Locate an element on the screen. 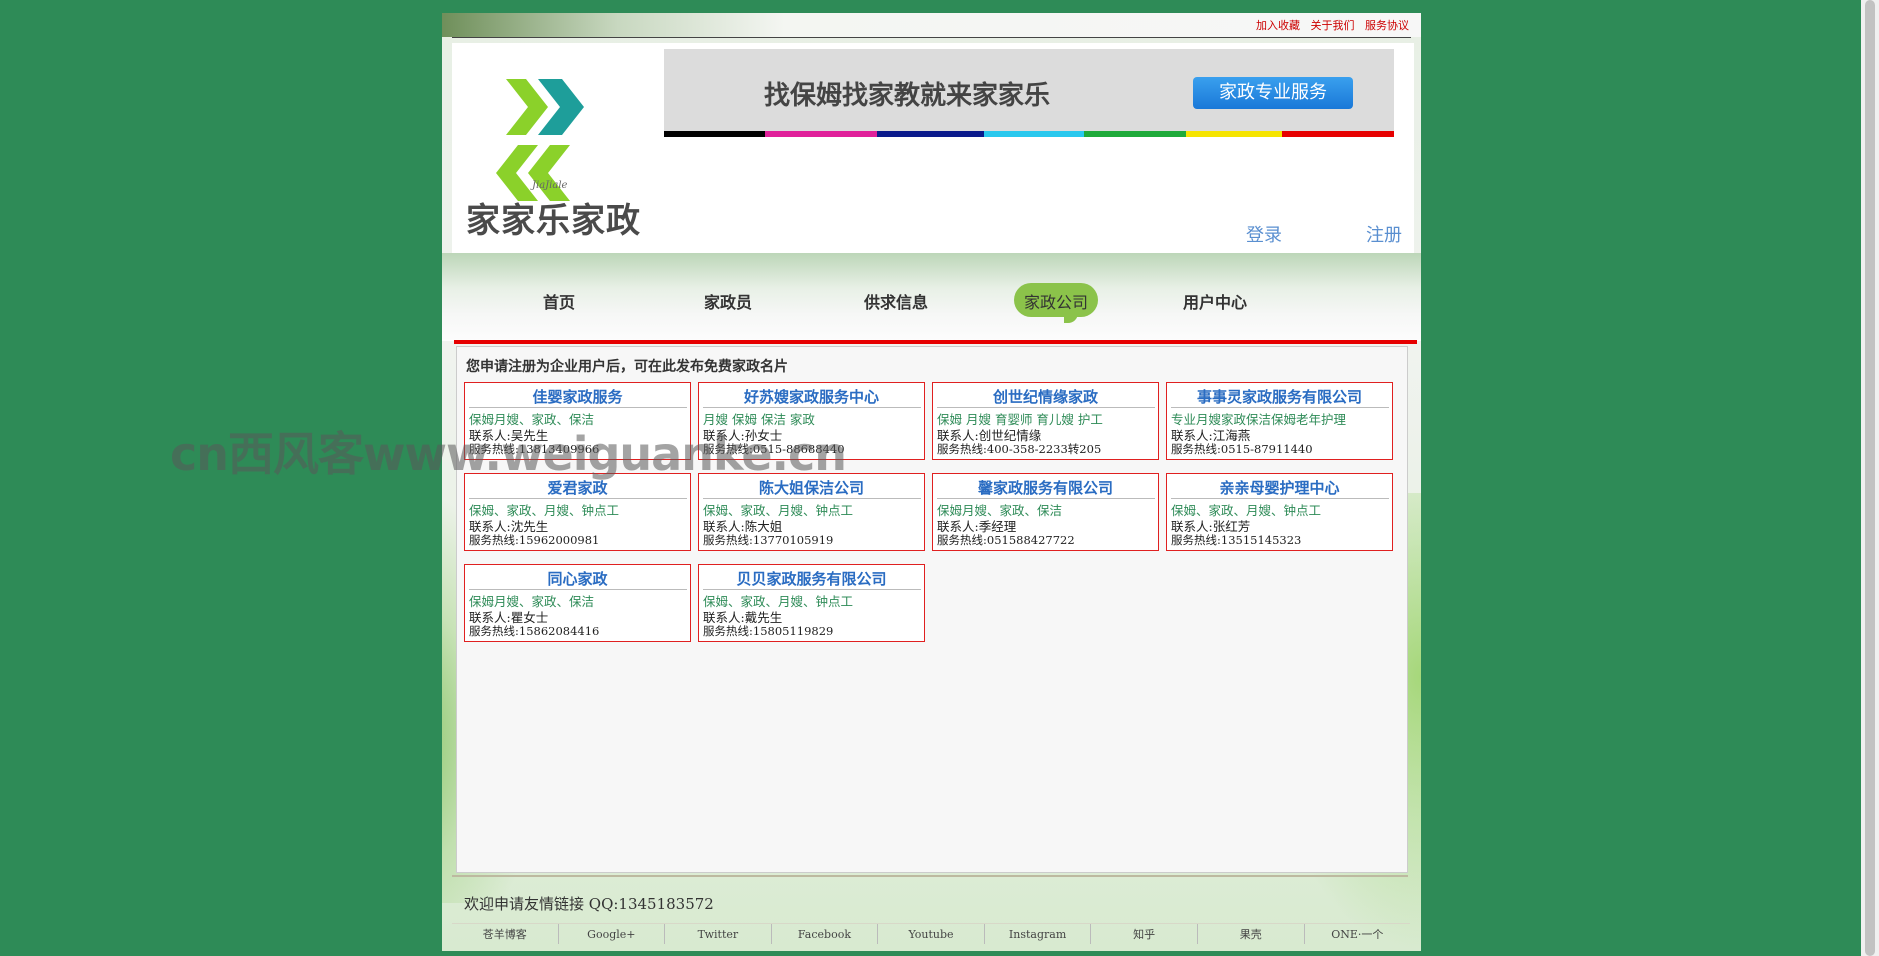  company-name-link: 同心家政 is located at coordinates (577, 578).